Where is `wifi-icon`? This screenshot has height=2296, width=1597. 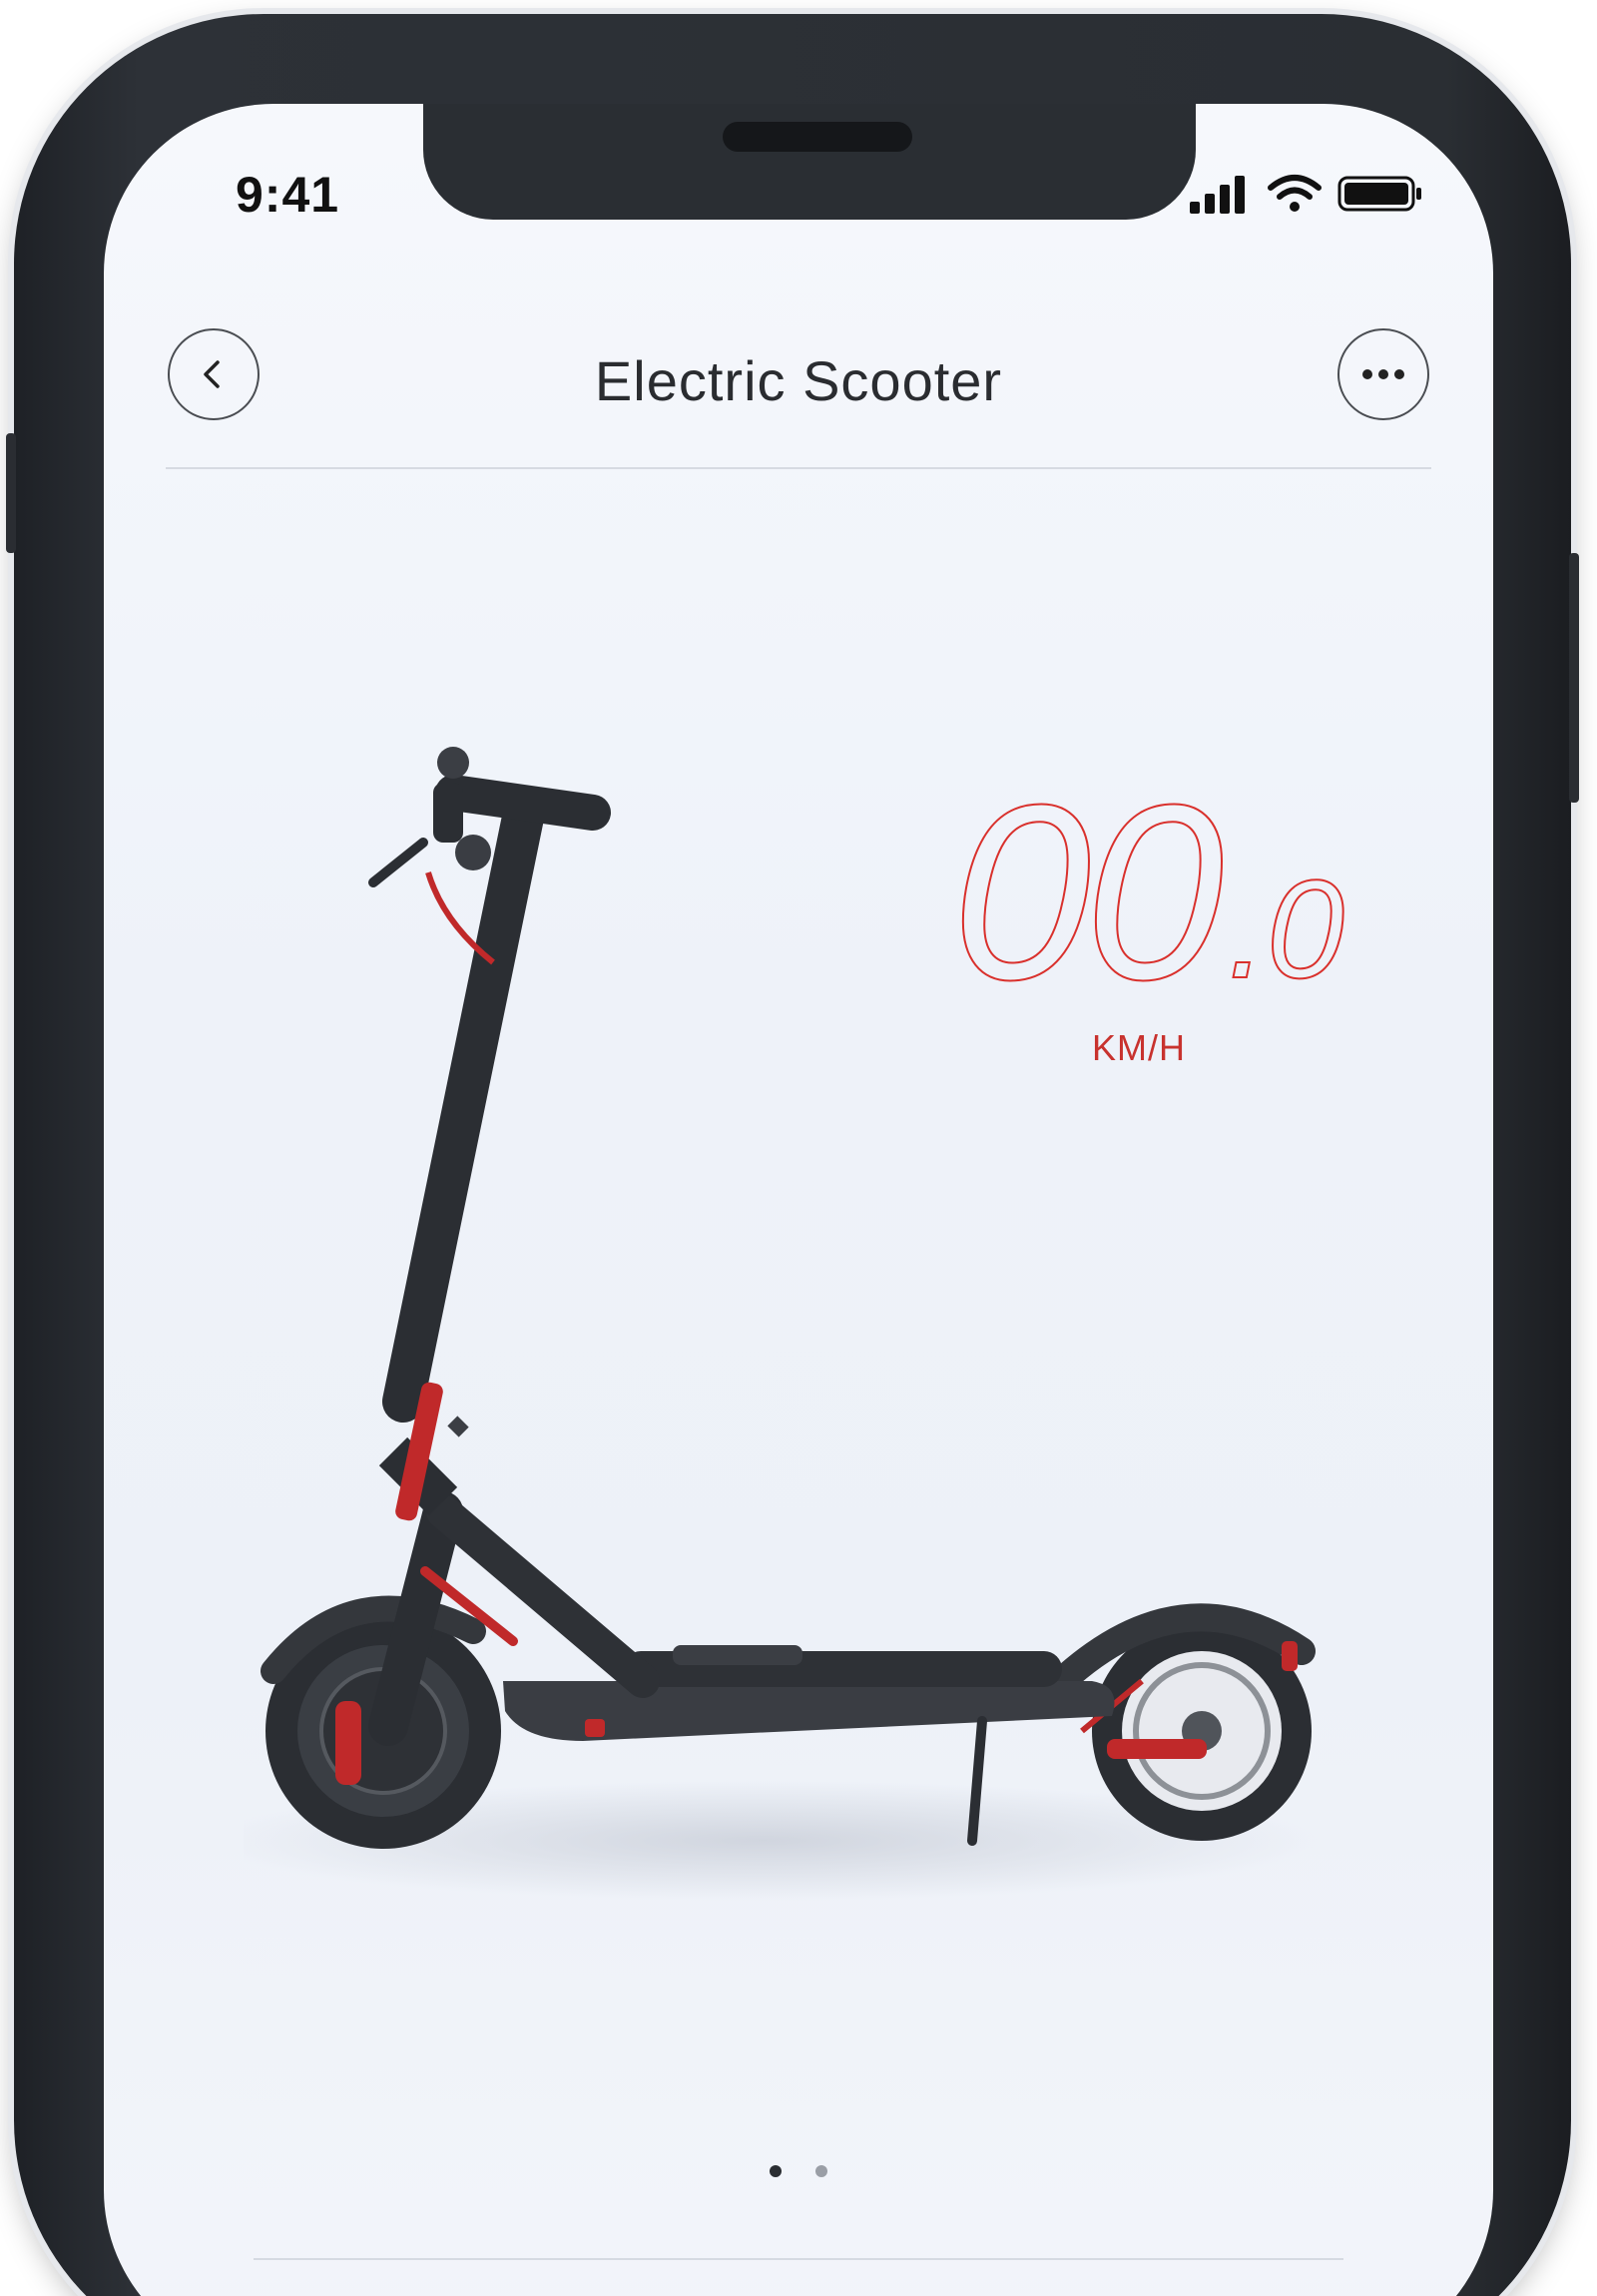
wifi-icon is located at coordinates (1295, 194).